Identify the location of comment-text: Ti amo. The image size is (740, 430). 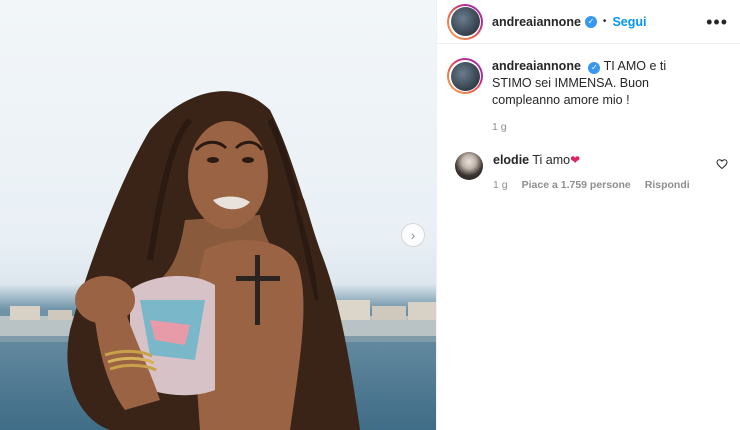
(551, 160).